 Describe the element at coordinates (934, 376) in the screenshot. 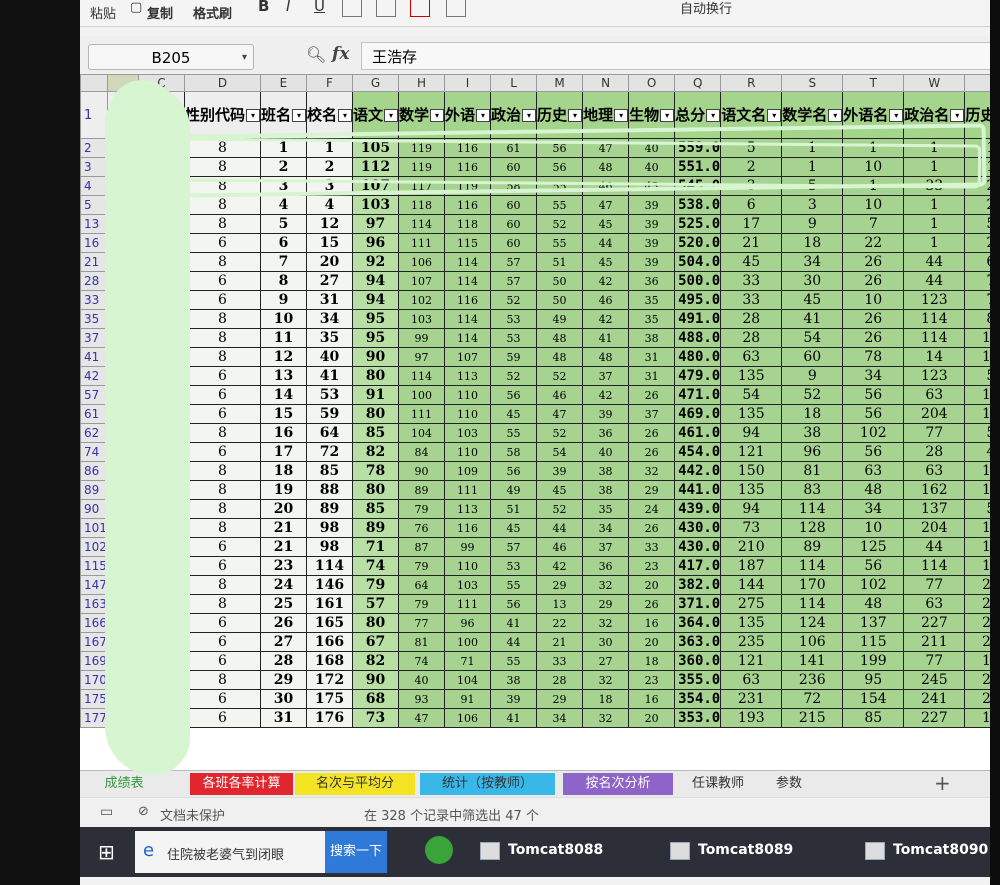

I see `cell-w: 123` at that location.